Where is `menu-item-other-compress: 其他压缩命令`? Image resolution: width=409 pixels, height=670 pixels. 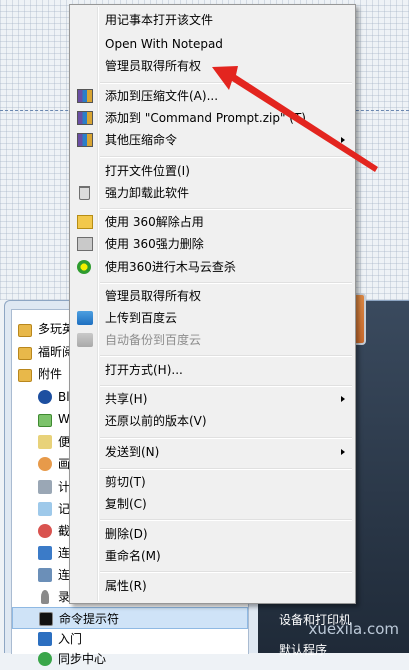 menu-item-other-compress: 其他压缩命令 is located at coordinates (212, 140).